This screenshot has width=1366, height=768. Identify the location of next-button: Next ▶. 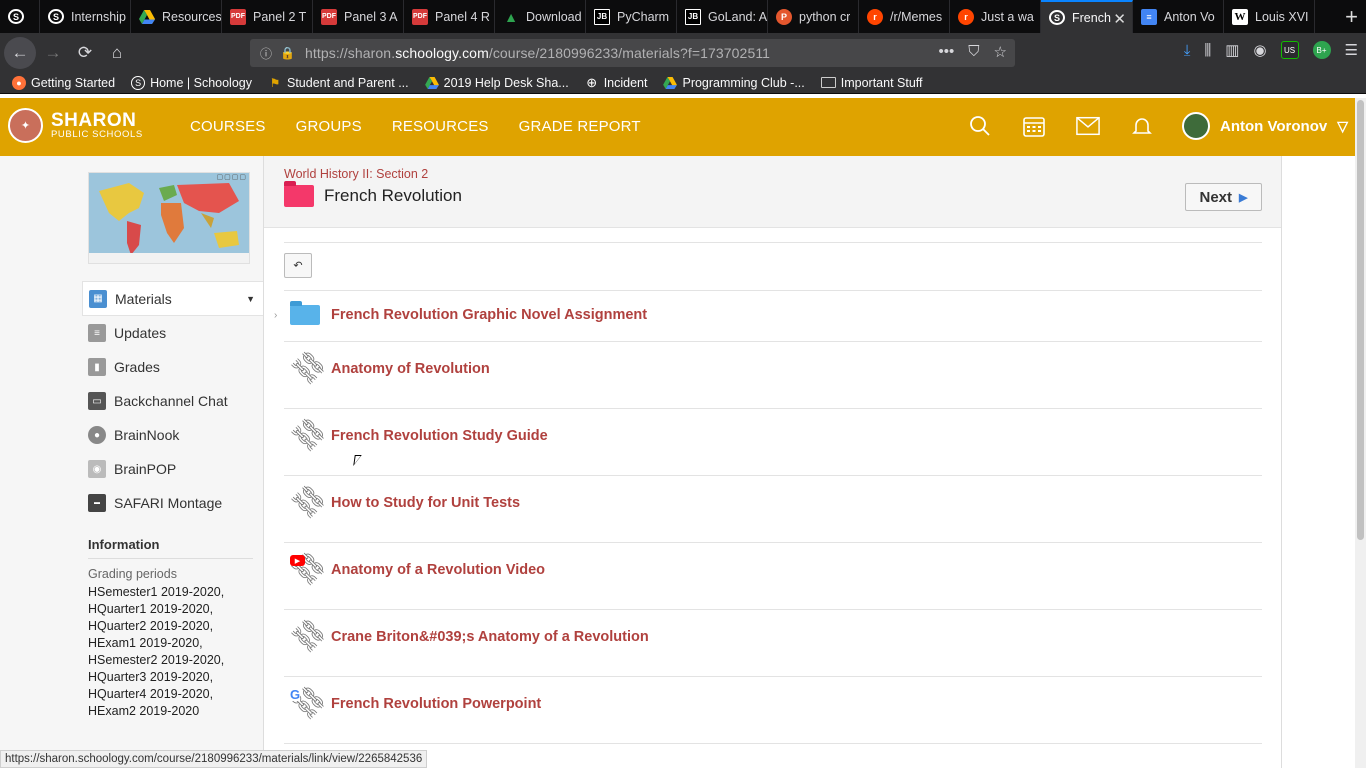
(1223, 197).